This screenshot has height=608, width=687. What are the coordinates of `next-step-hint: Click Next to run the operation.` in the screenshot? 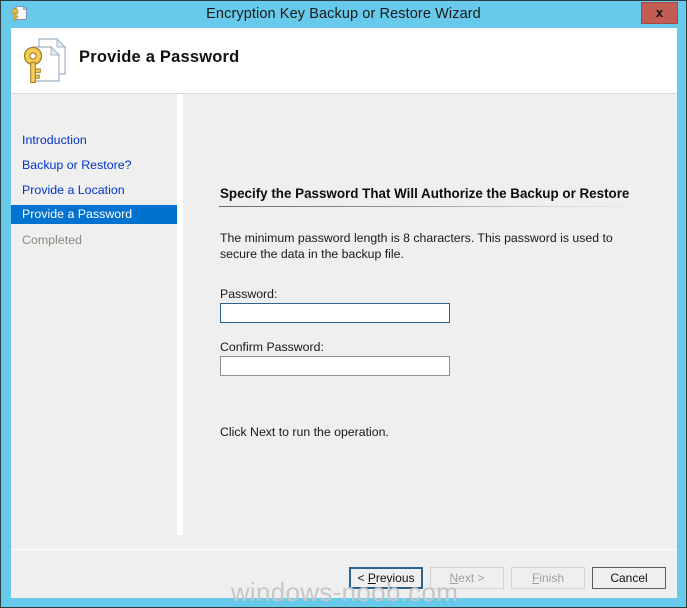 It's located at (304, 432).